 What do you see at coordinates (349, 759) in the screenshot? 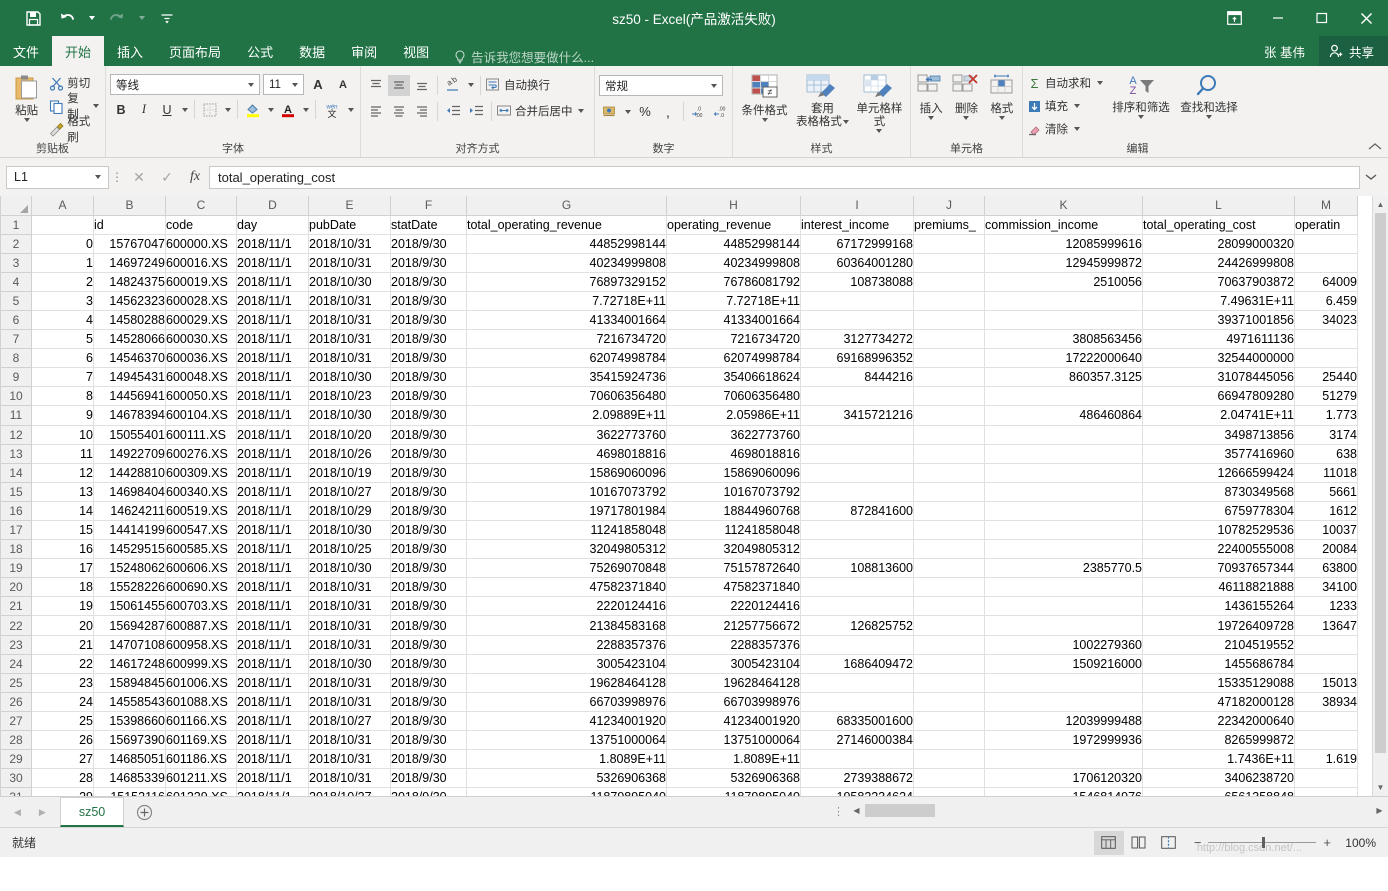
I see `cell-E29: 2018/10/31` at bounding box center [349, 759].